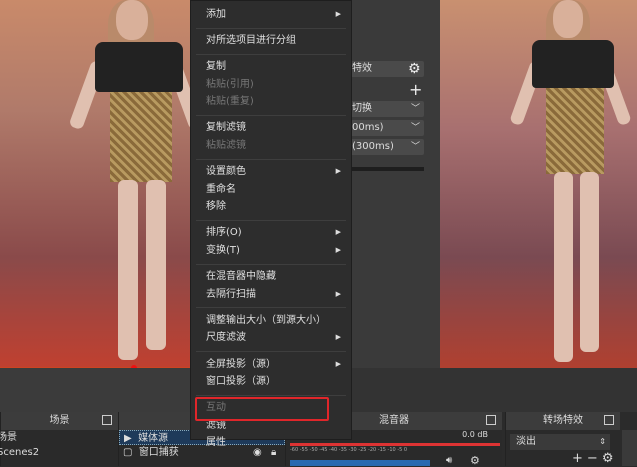 This screenshot has height=467, width=637. I want to click on play-icon: ▶, so click(128, 438).